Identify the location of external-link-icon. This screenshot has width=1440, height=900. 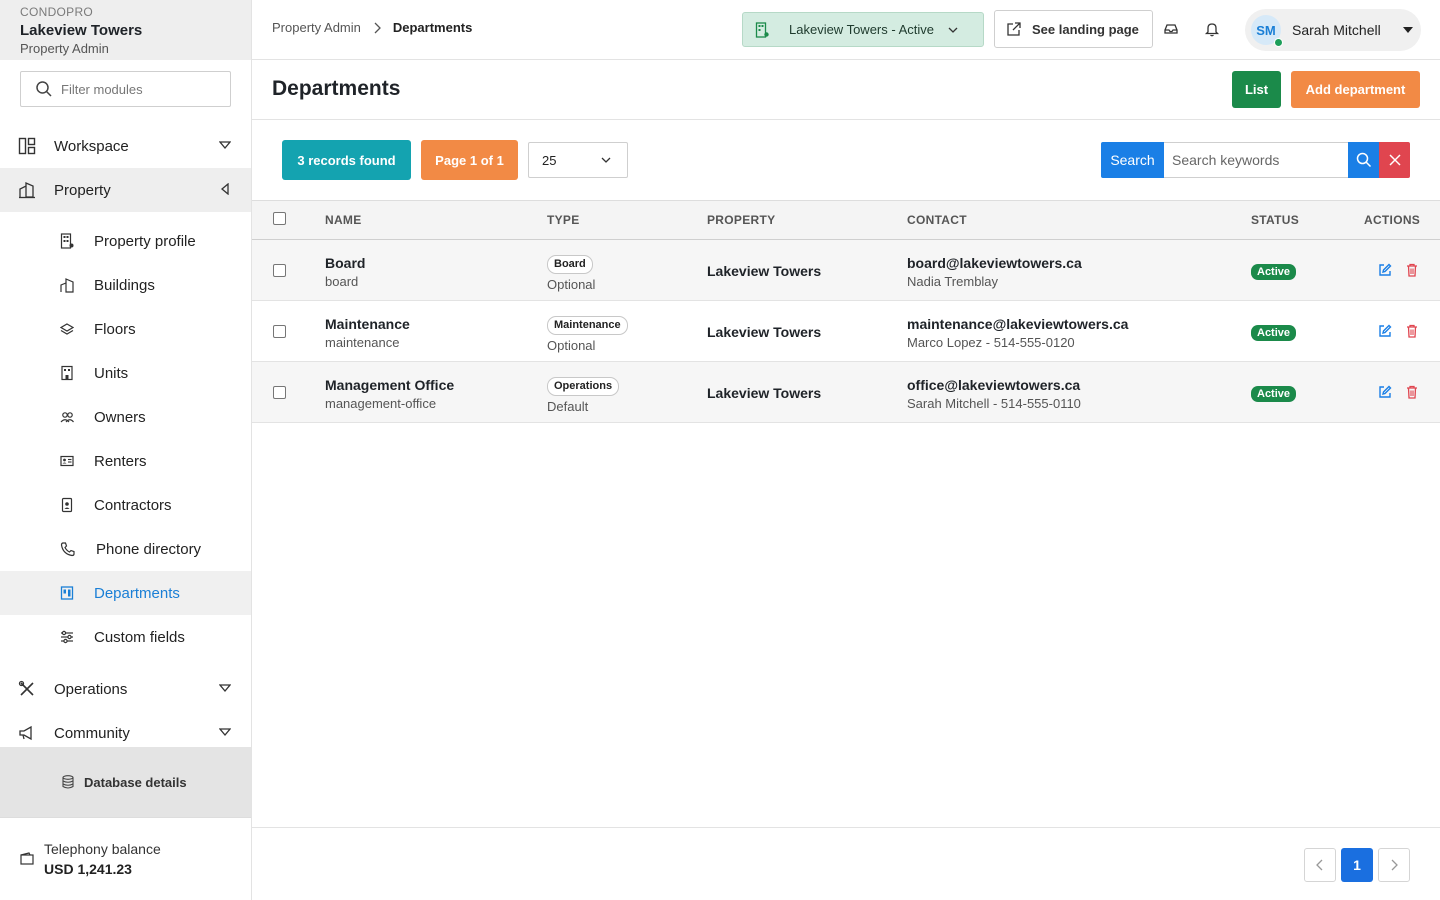
(1014, 29).